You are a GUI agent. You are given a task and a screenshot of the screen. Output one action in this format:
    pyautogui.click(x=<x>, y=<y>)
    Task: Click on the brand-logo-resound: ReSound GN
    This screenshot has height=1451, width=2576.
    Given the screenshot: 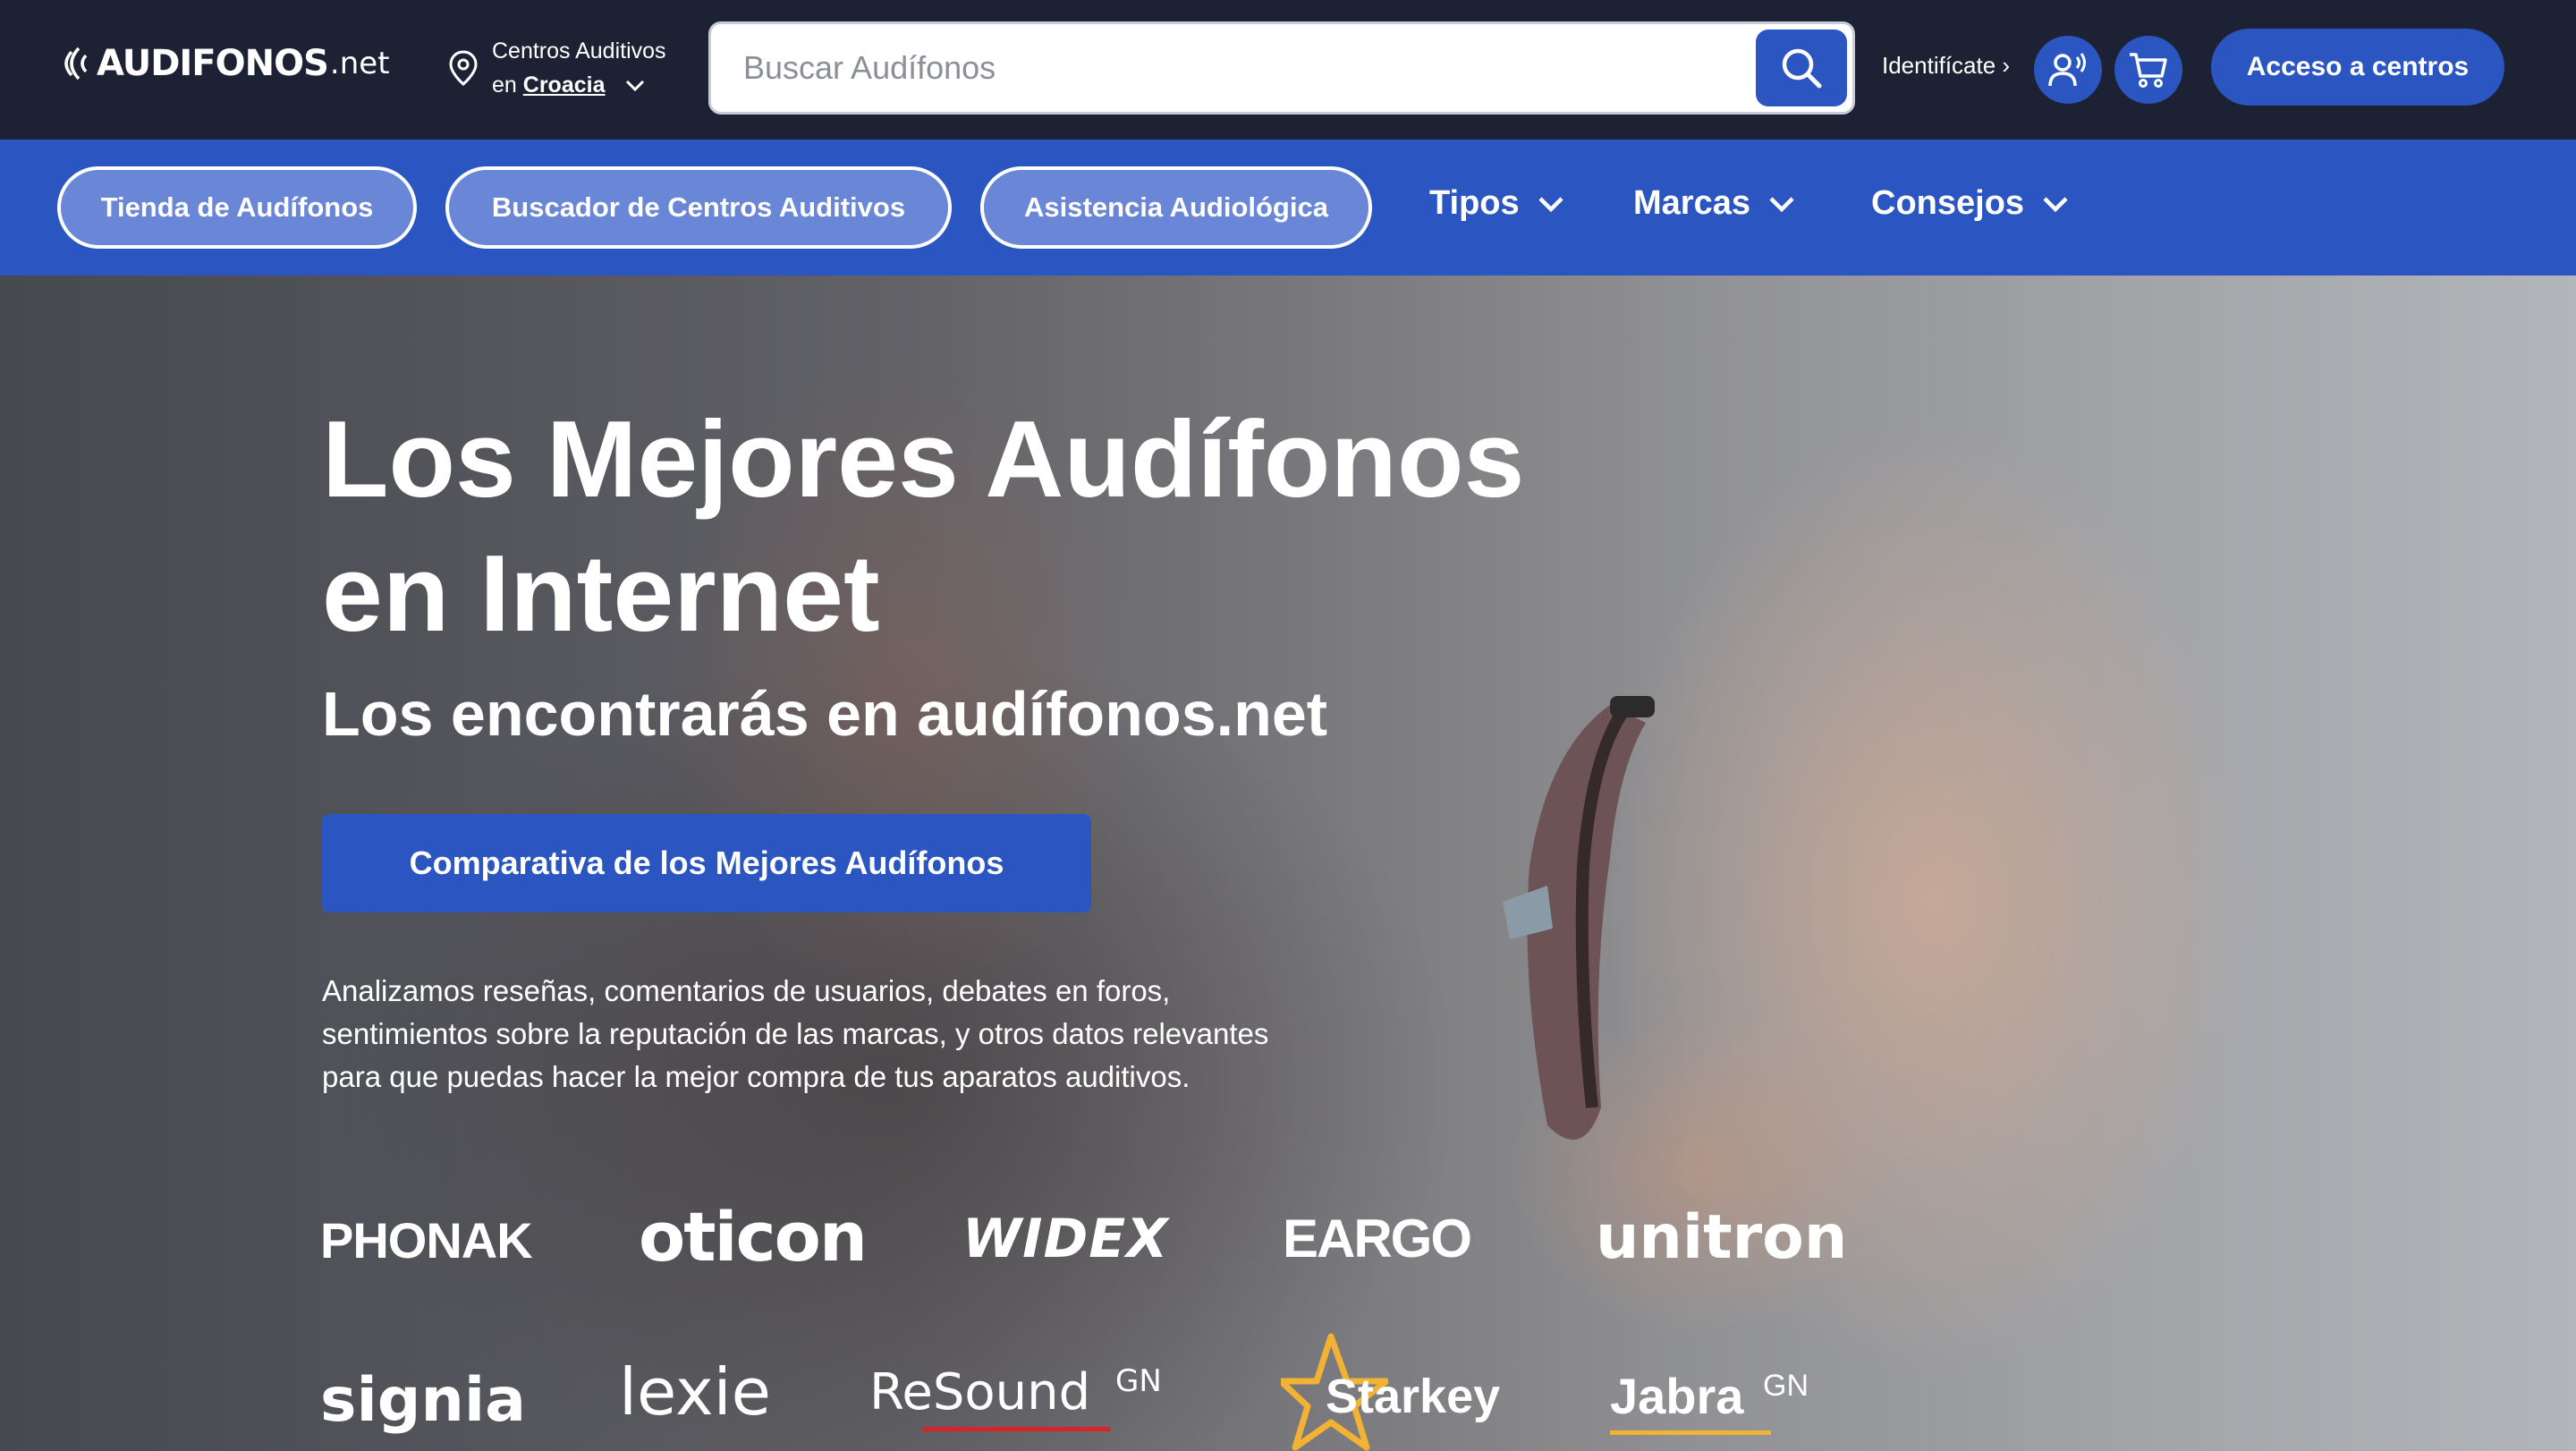 What is the action you would take?
    pyautogui.click(x=1015, y=1397)
    